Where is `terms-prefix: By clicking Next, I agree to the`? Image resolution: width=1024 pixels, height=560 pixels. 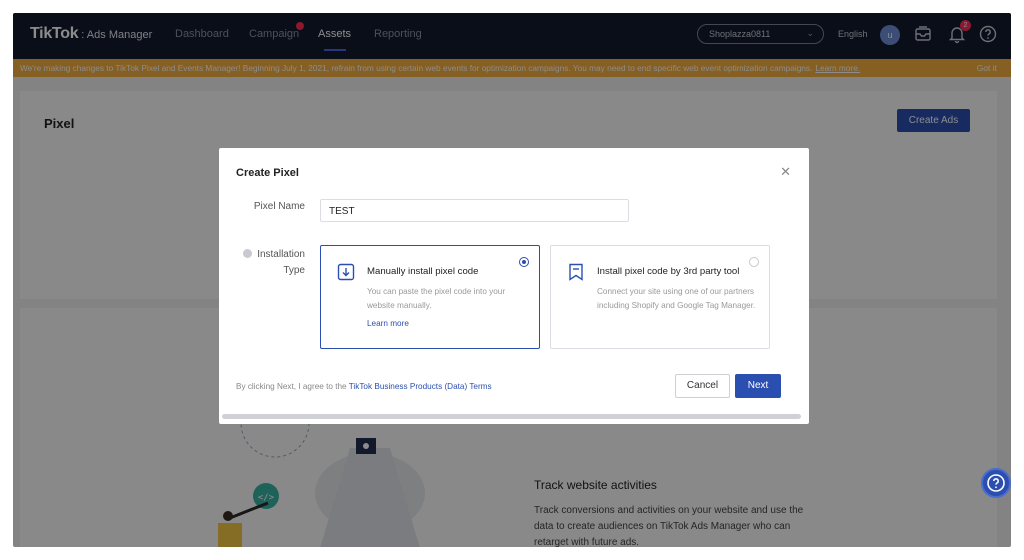 terms-prefix: By clicking Next, I agree to the is located at coordinates (291, 386).